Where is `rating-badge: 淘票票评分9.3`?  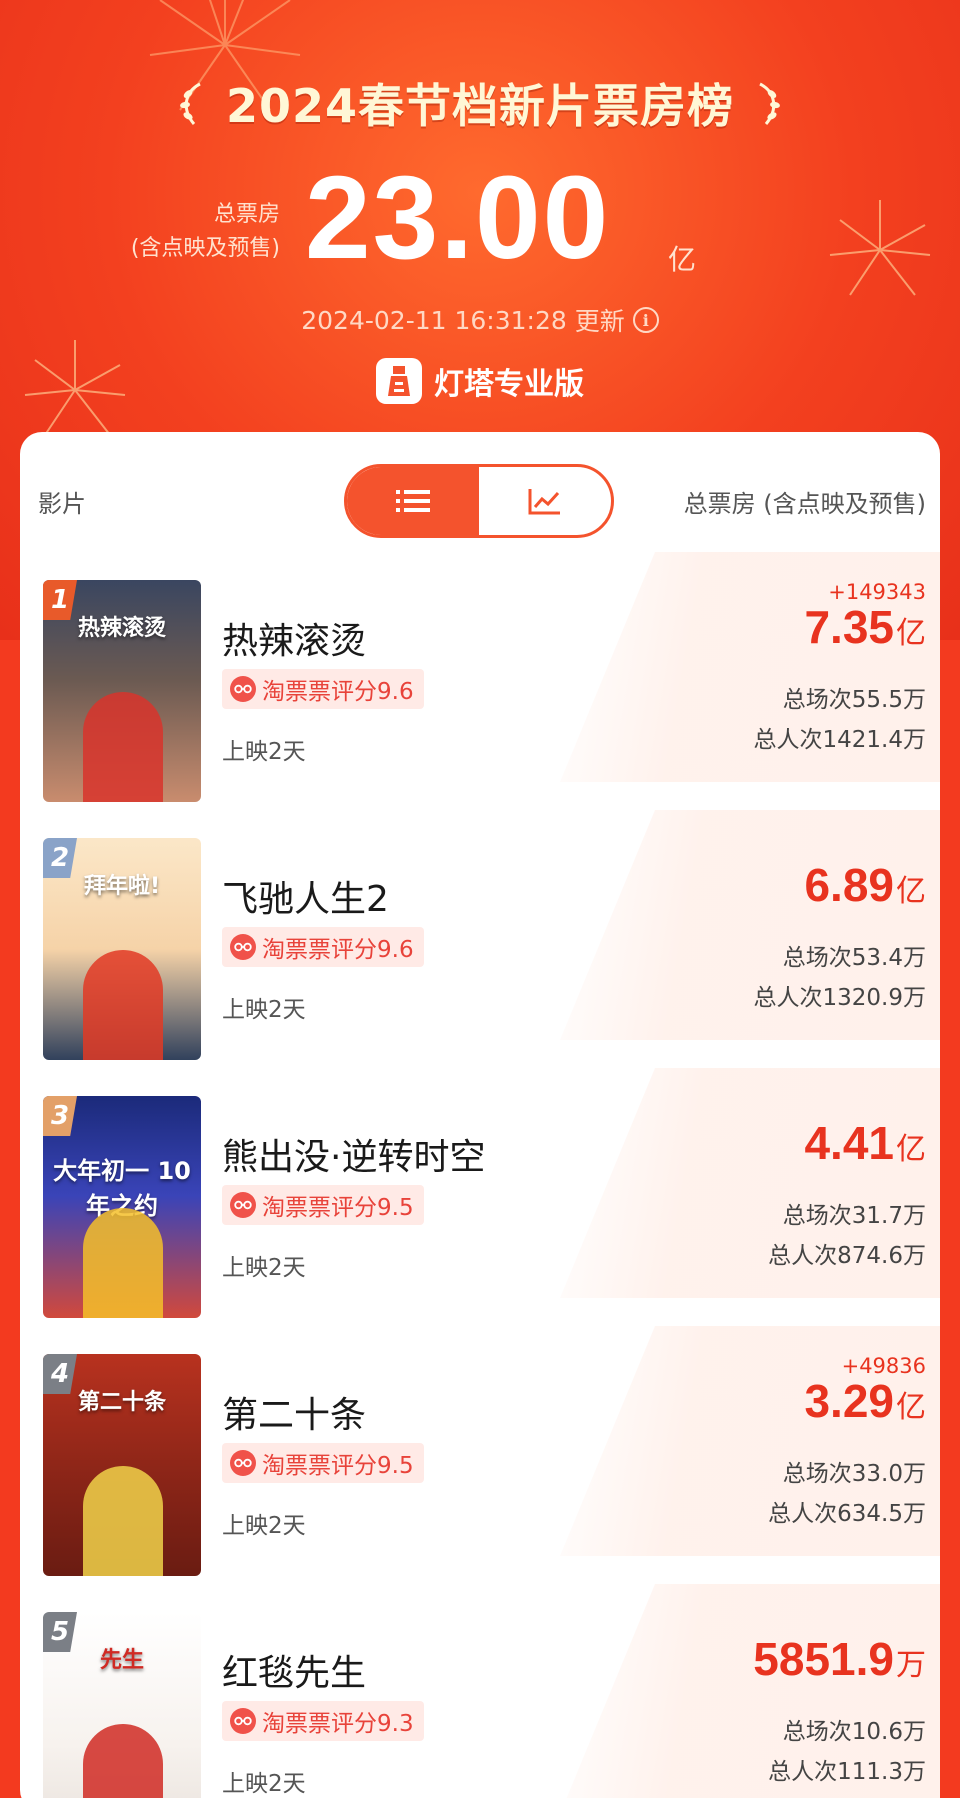 rating-badge: 淘票票评分9.3 is located at coordinates (323, 1721).